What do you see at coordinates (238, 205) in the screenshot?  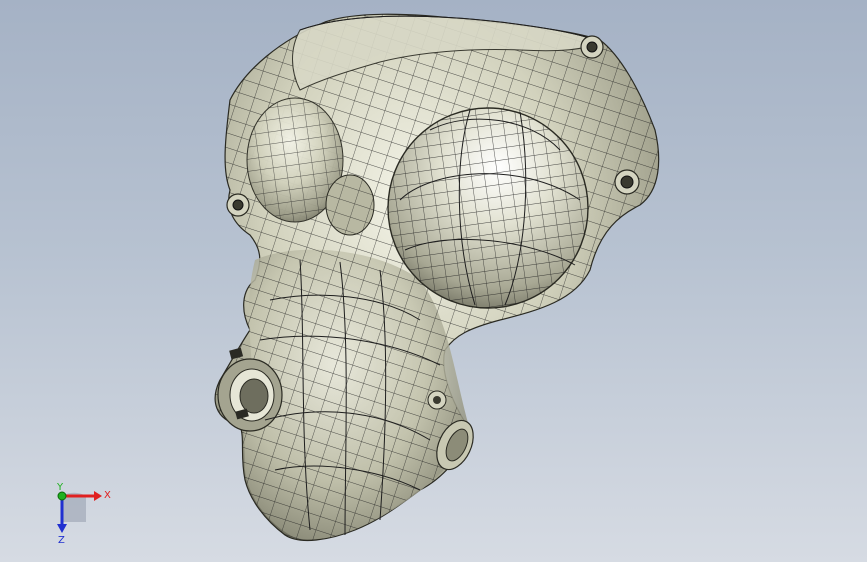 I see `mounting-lug-left` at bounding box center [238, 205].